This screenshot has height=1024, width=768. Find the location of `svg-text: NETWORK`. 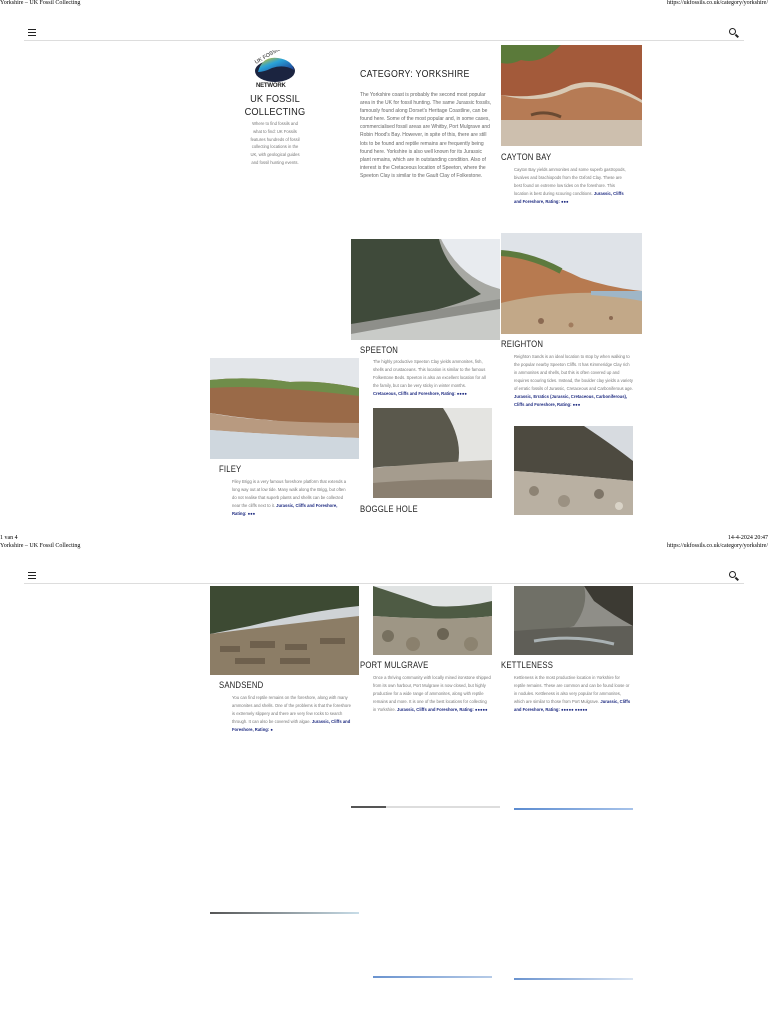

svg-text: NETWORK is located at coordinates (271, 86).